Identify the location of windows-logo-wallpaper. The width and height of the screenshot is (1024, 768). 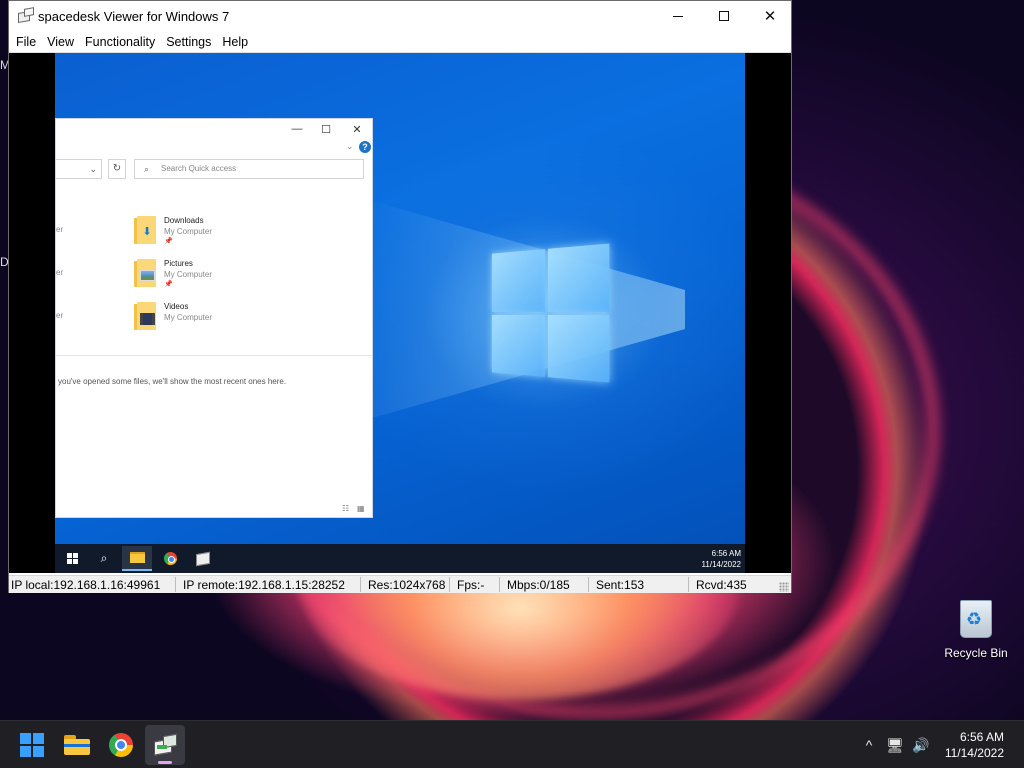
(550, 313).